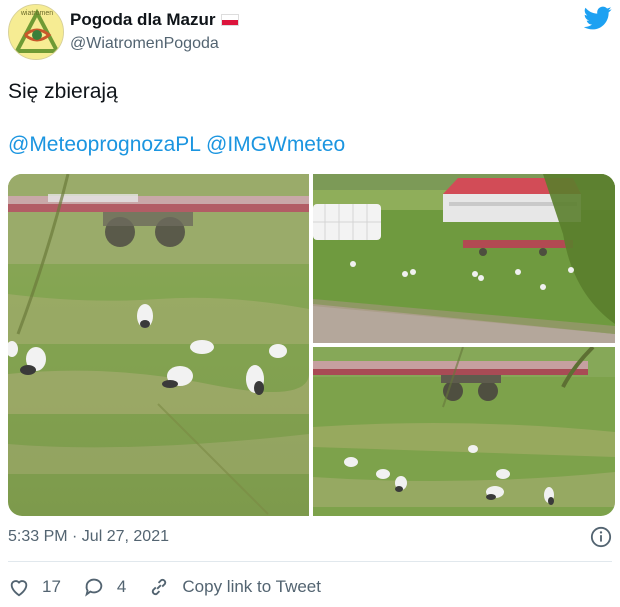 The image size is (620, 607). I want to click on copy-link-label: Copy link to Tweet, so click(251, 586).